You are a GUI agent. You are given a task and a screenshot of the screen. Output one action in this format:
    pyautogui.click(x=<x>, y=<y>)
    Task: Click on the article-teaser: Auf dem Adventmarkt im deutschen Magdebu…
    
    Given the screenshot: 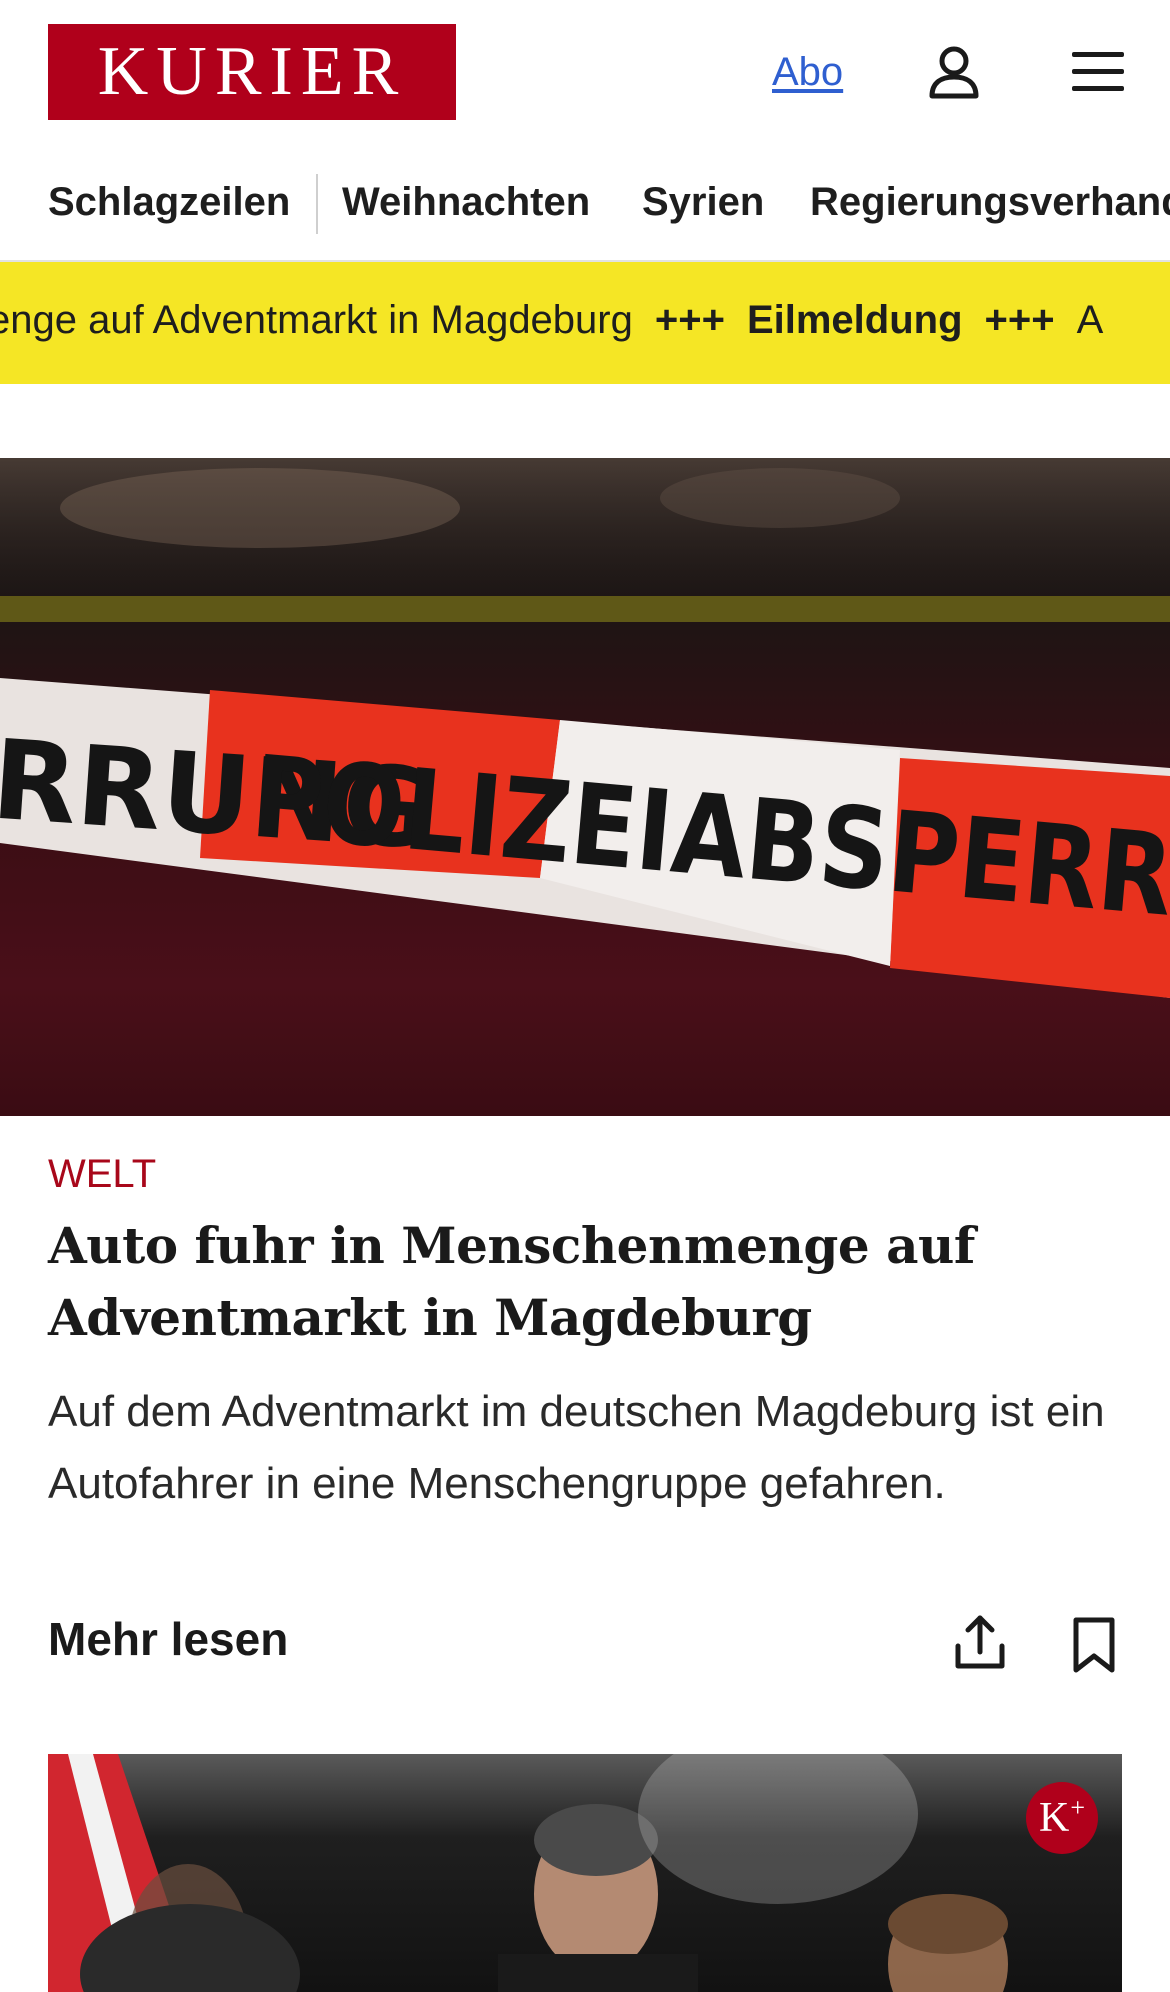 What is the action you would take?
    pyautogui.click(x=578, y=1448)
    